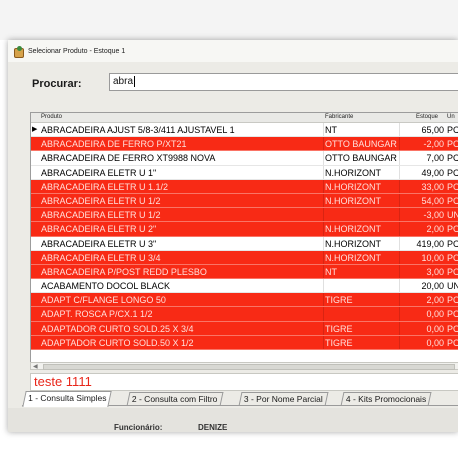 This screenshot has height=458, width=458. I want to click on cell-produto: ABRACADEIRA AJUST 5/8-3/411 AJUSTAVEL 1, so click(138, 130).